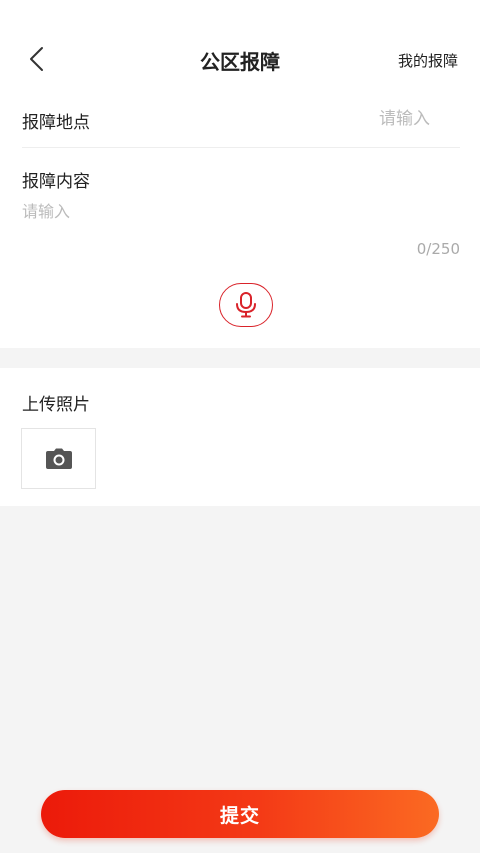  Describe the element at coordinates (56, 182) in the screenshot. I see `content-label: 报障内容` at that location.